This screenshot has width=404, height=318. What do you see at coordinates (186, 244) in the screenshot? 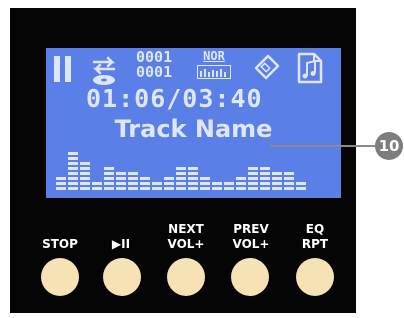
I see `next-vol-label-text: VOL+` at bounding box center [186, 244].